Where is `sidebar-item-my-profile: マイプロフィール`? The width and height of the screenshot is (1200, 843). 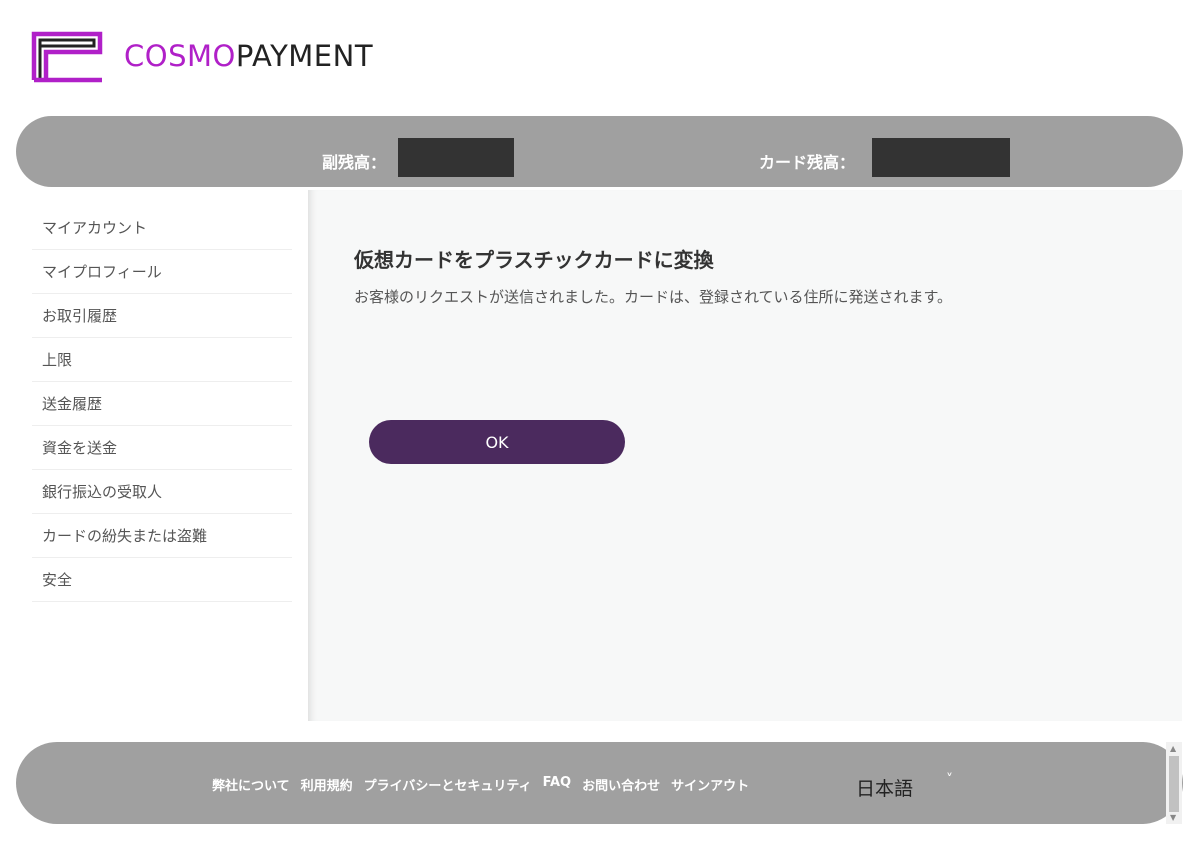
sidebar-item-my-profile: マイプロフィール is located at coordinates (162, 272).